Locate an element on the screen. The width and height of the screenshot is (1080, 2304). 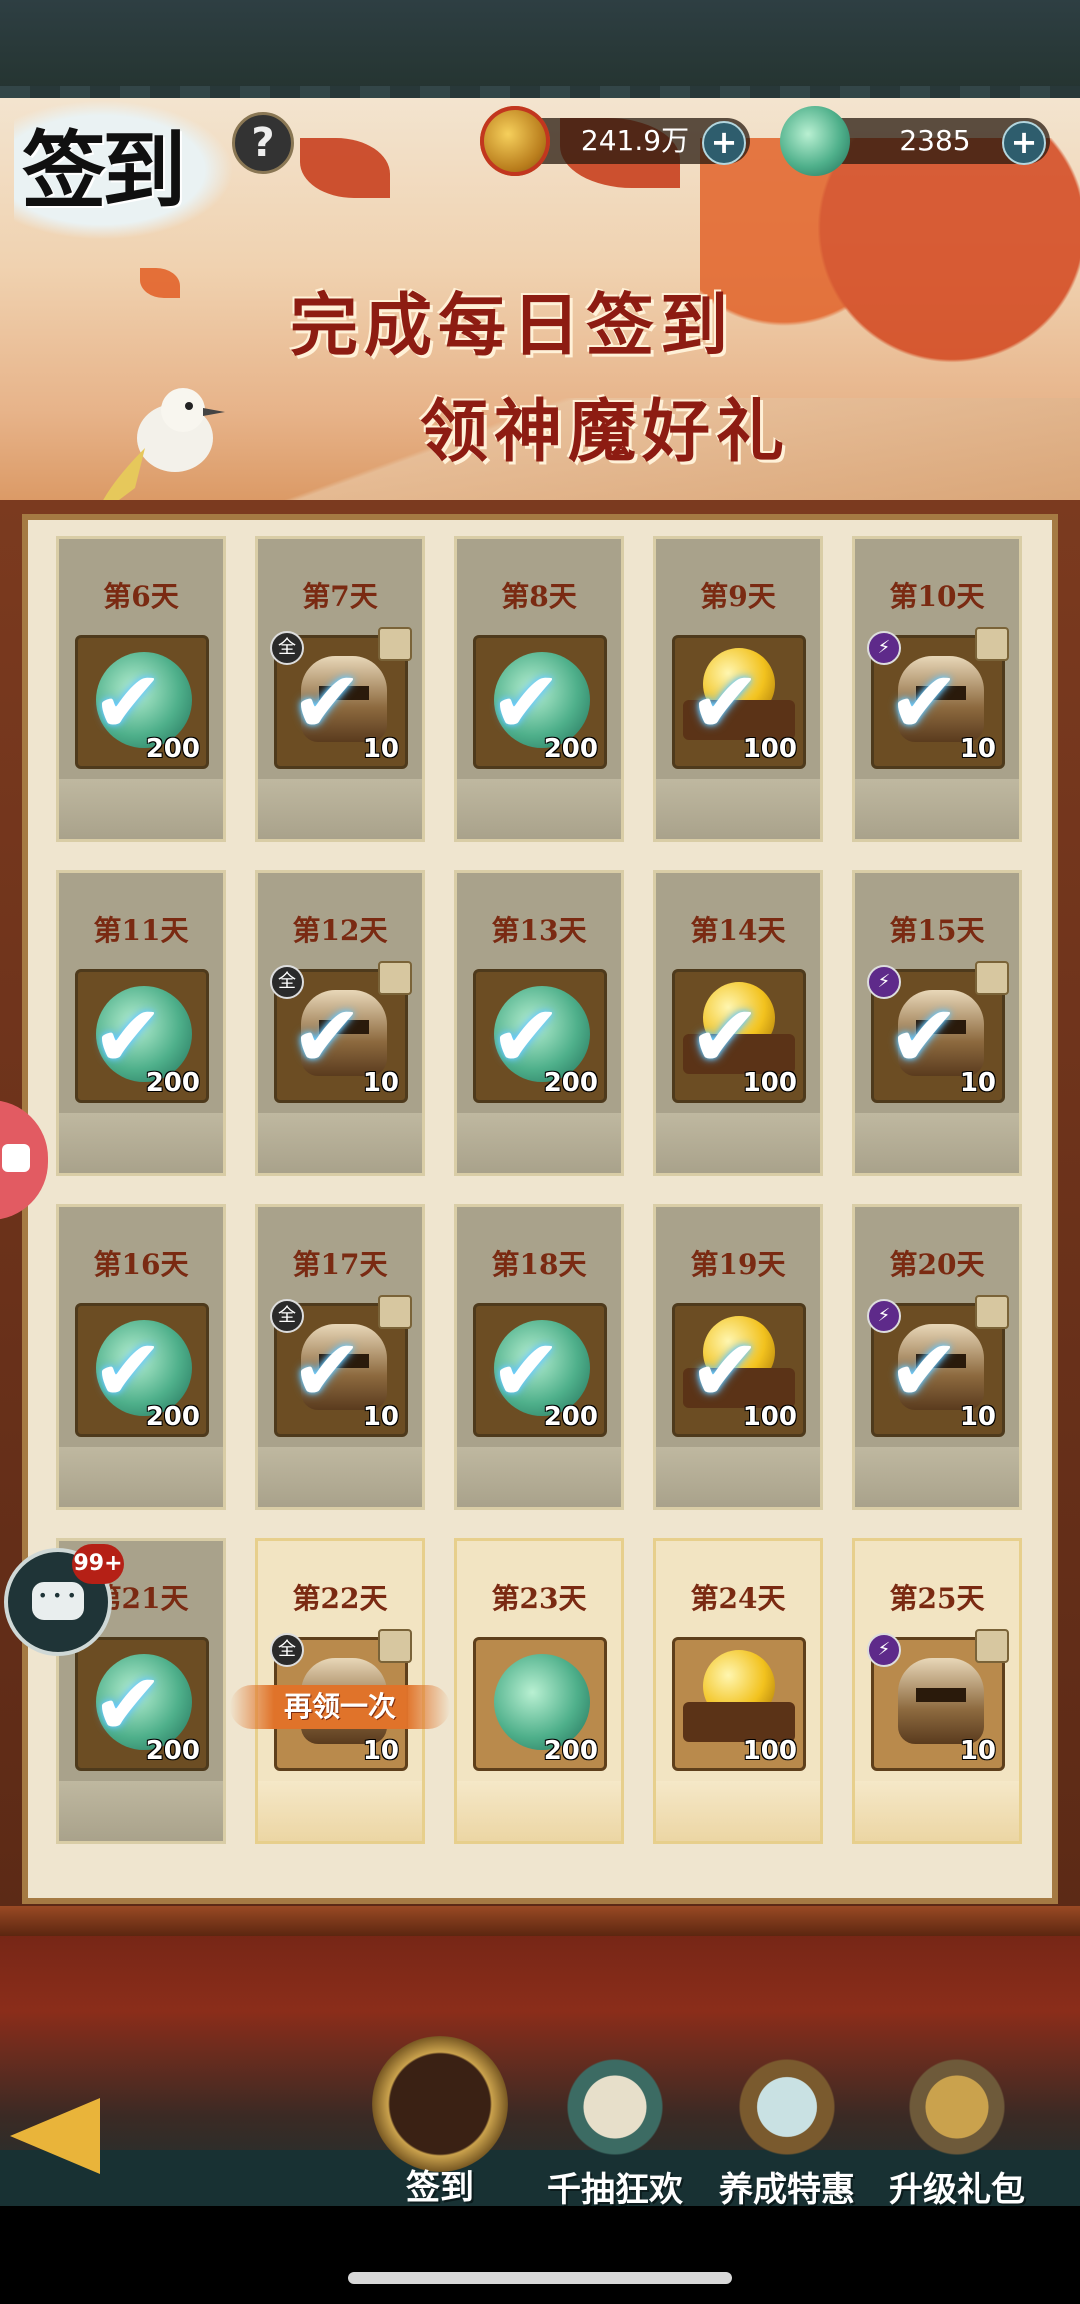
day-card: 第12天 10 ✔ 全 is located at coordinates (340, 1023).